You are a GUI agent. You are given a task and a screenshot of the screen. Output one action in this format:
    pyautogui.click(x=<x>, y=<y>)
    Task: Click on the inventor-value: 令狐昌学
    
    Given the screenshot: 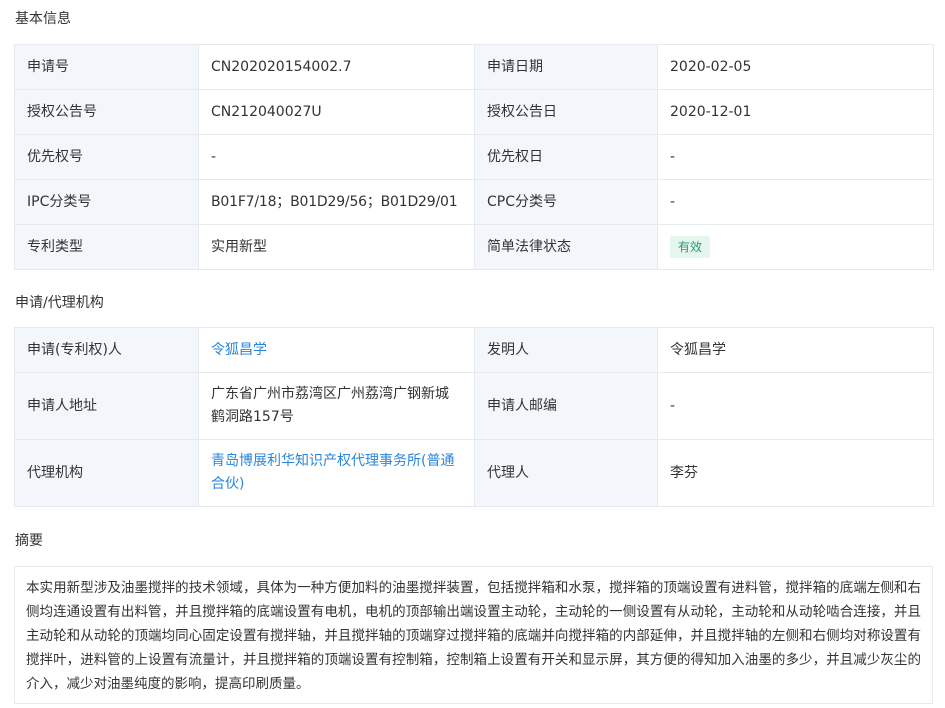 What is the action you would take?
    pyautogui.click(x=795, y=350)
    